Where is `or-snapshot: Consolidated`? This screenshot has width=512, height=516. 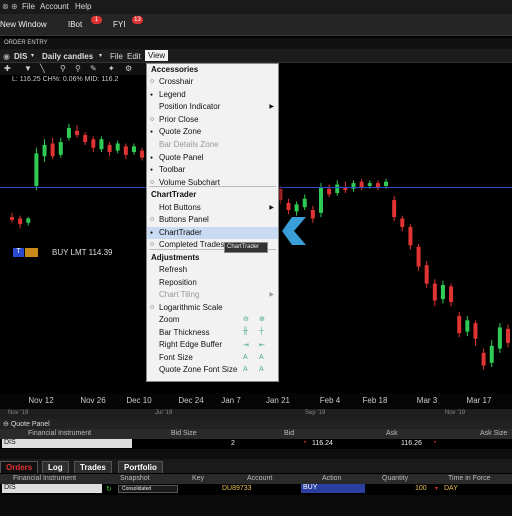 or-snapshot: Consolidated is located at coordinates (148, 489).